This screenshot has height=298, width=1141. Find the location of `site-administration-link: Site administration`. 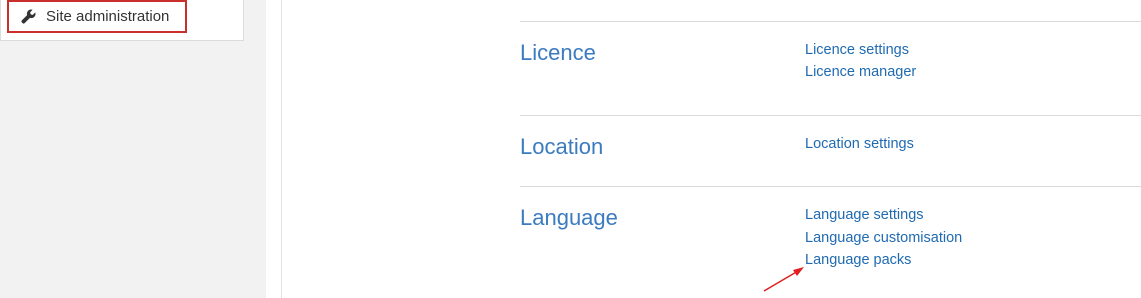

site-administration-link: Site administration is located at coordinates (97, 16).